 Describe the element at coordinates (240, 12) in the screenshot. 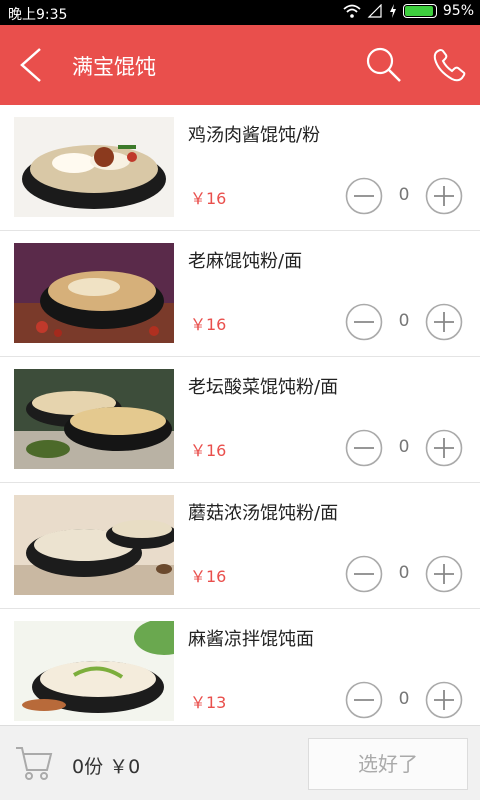

I see `status-bar: 晚上9:35 95%` at that location.